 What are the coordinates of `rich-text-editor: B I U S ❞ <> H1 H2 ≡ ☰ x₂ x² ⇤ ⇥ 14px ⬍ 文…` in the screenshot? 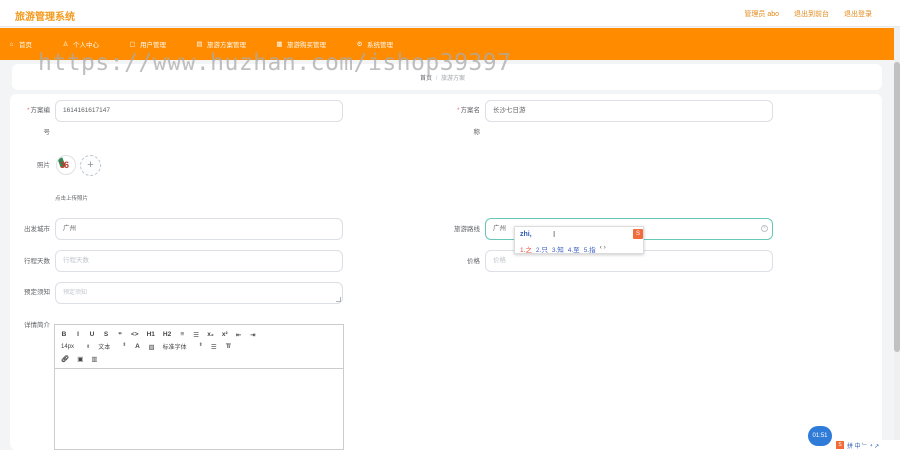 It's located at (199, 387).